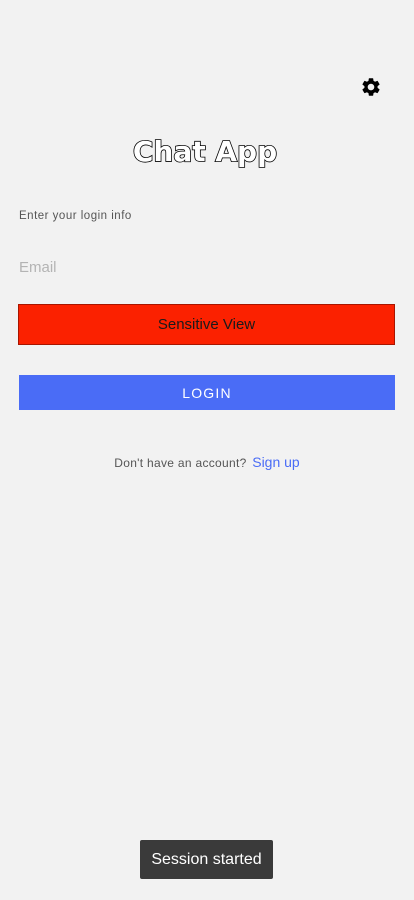 This screenshot has height=900, width=414. I want to click on signup-row: Don't have an account? Sign up, so click(207, 462).